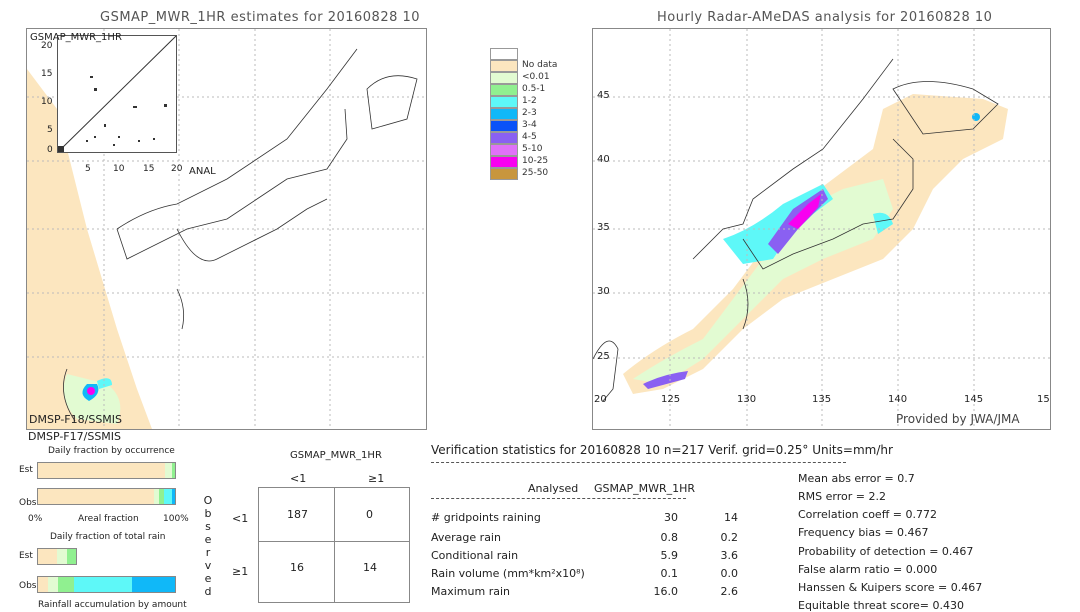  What do you see at coordinates (260, 17) in the screenshot?
I see `left-map-title: GSMAP_MWR_1HR estimates for 20160828 10` at bounding box center [260, 17].